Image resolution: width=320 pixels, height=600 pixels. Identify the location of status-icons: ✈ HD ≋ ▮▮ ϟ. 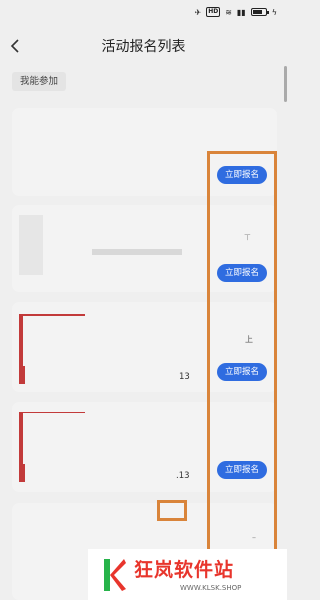
(235, 12).